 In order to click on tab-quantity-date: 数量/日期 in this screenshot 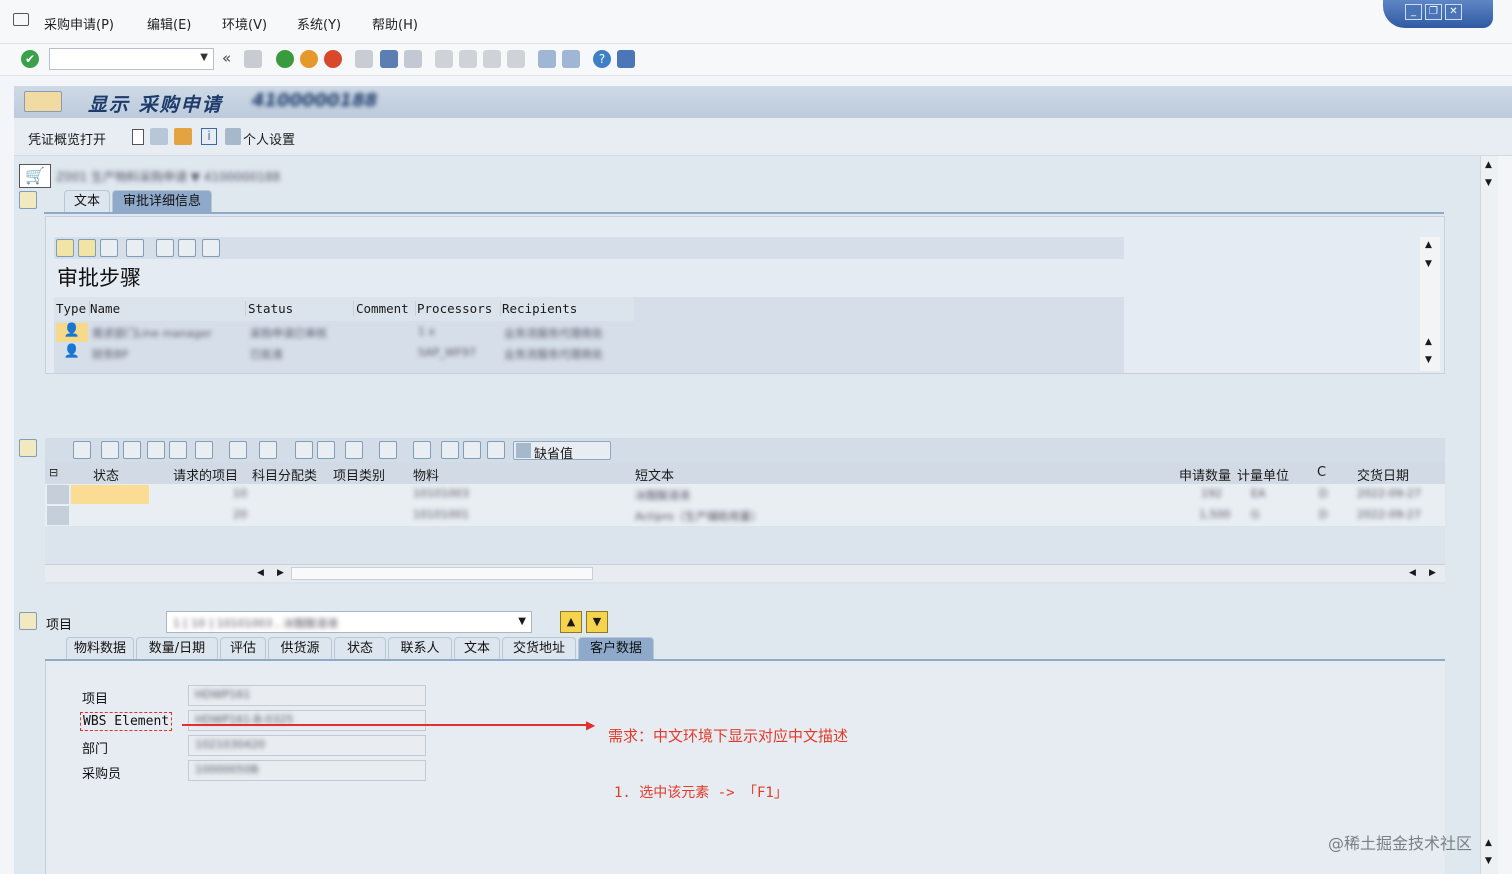, I will do `click(177, 648)`.